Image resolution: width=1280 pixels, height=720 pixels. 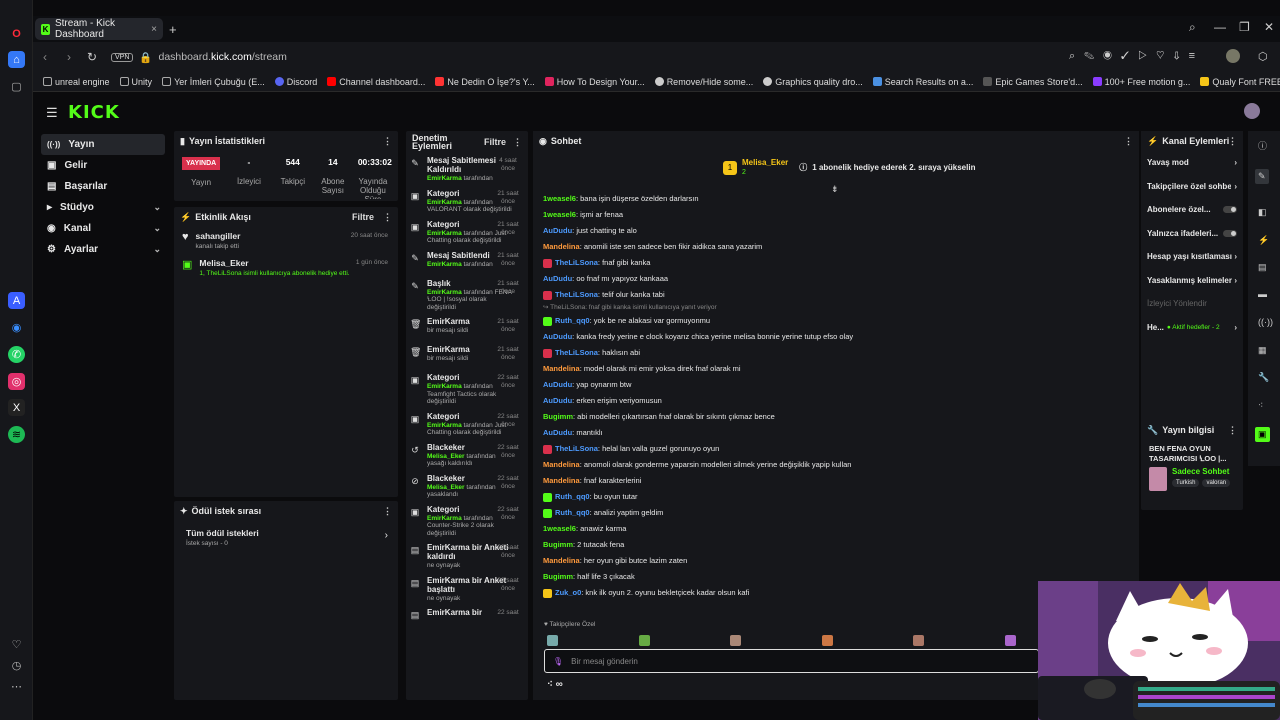 I want to click on layout-icon: ▦, so click(x=1262, y=350).